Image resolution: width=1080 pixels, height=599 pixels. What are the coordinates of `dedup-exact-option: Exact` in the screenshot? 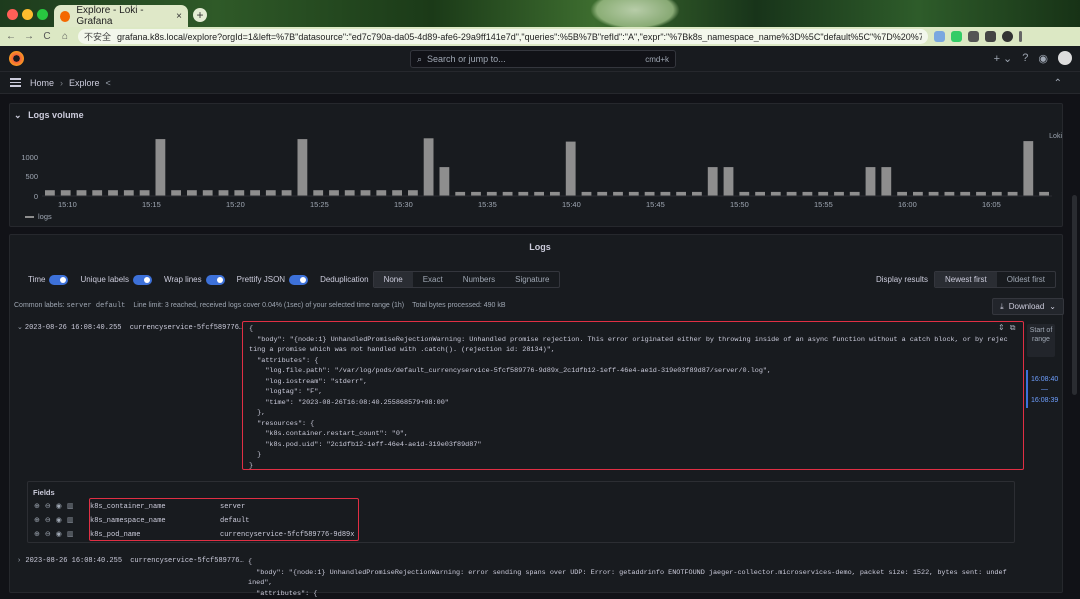 It's located at (433, 279).